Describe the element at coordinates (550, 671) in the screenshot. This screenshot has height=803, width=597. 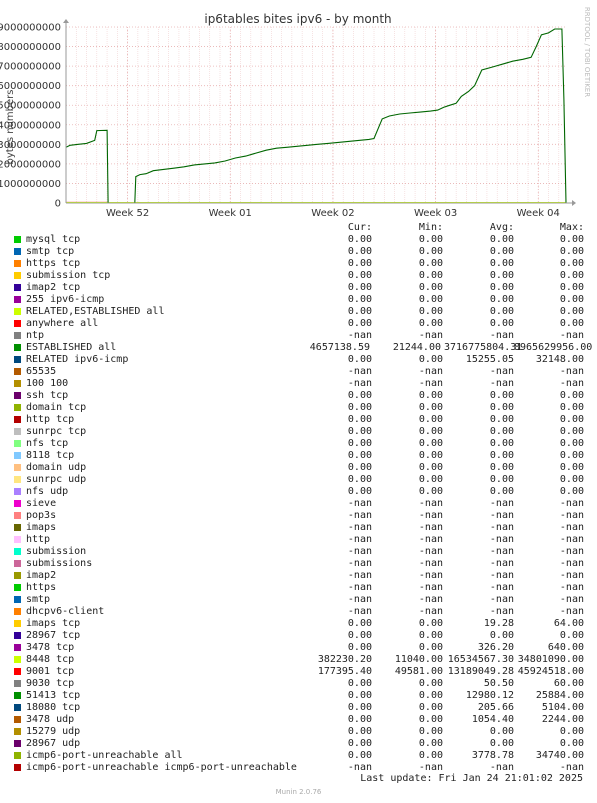
I see `legend-max: 45924518.00` at that location.